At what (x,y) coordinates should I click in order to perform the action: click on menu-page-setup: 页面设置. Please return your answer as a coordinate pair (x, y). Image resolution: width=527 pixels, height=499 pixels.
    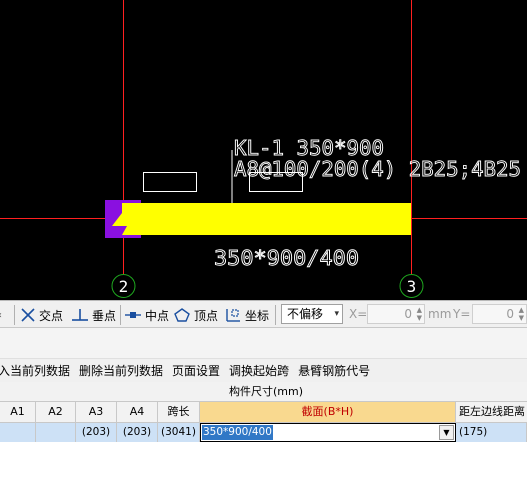
    Looking at the image, I should click on (196, 370).